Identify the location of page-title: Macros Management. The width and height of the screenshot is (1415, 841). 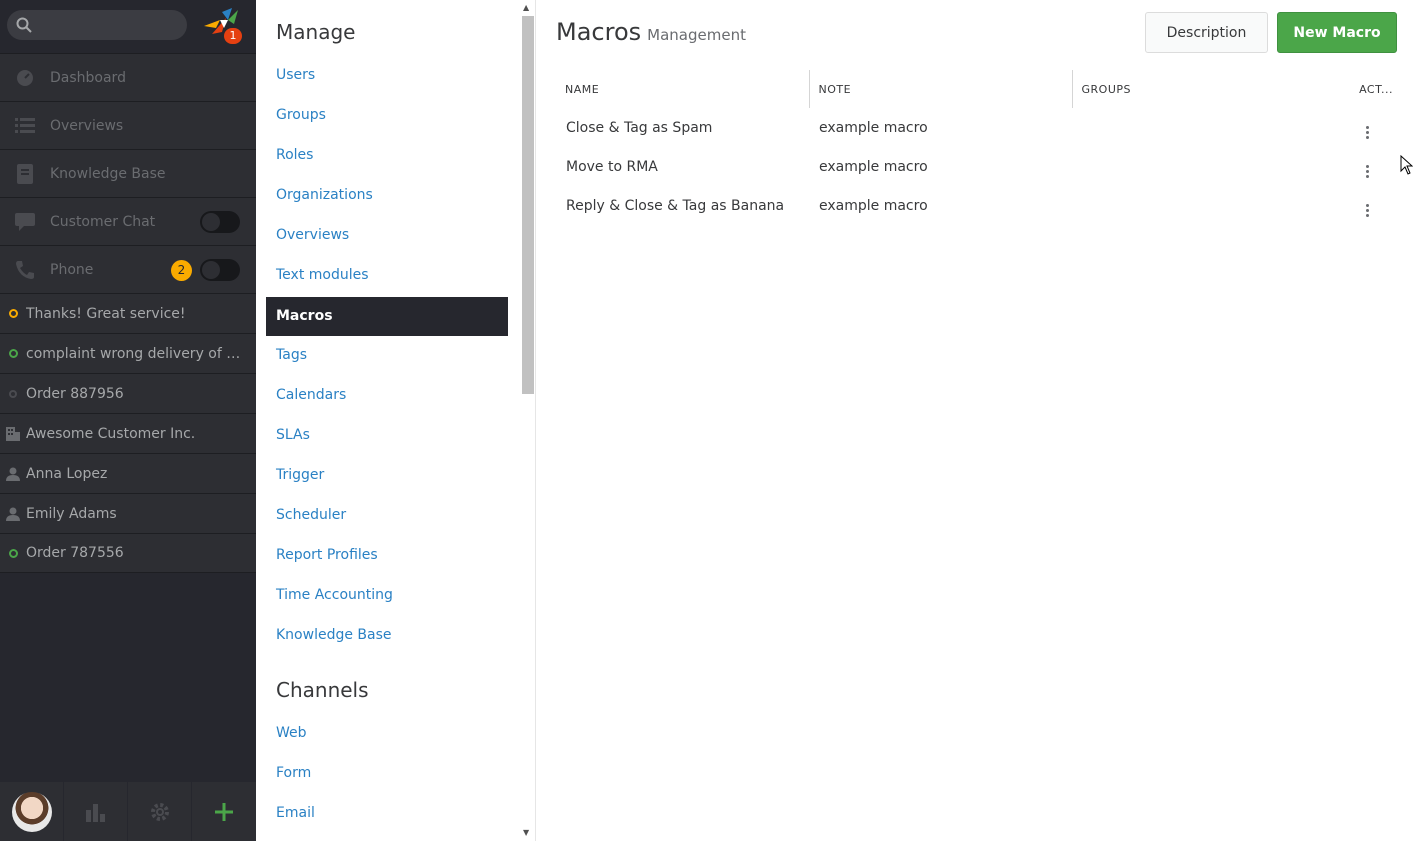
(651, 32).